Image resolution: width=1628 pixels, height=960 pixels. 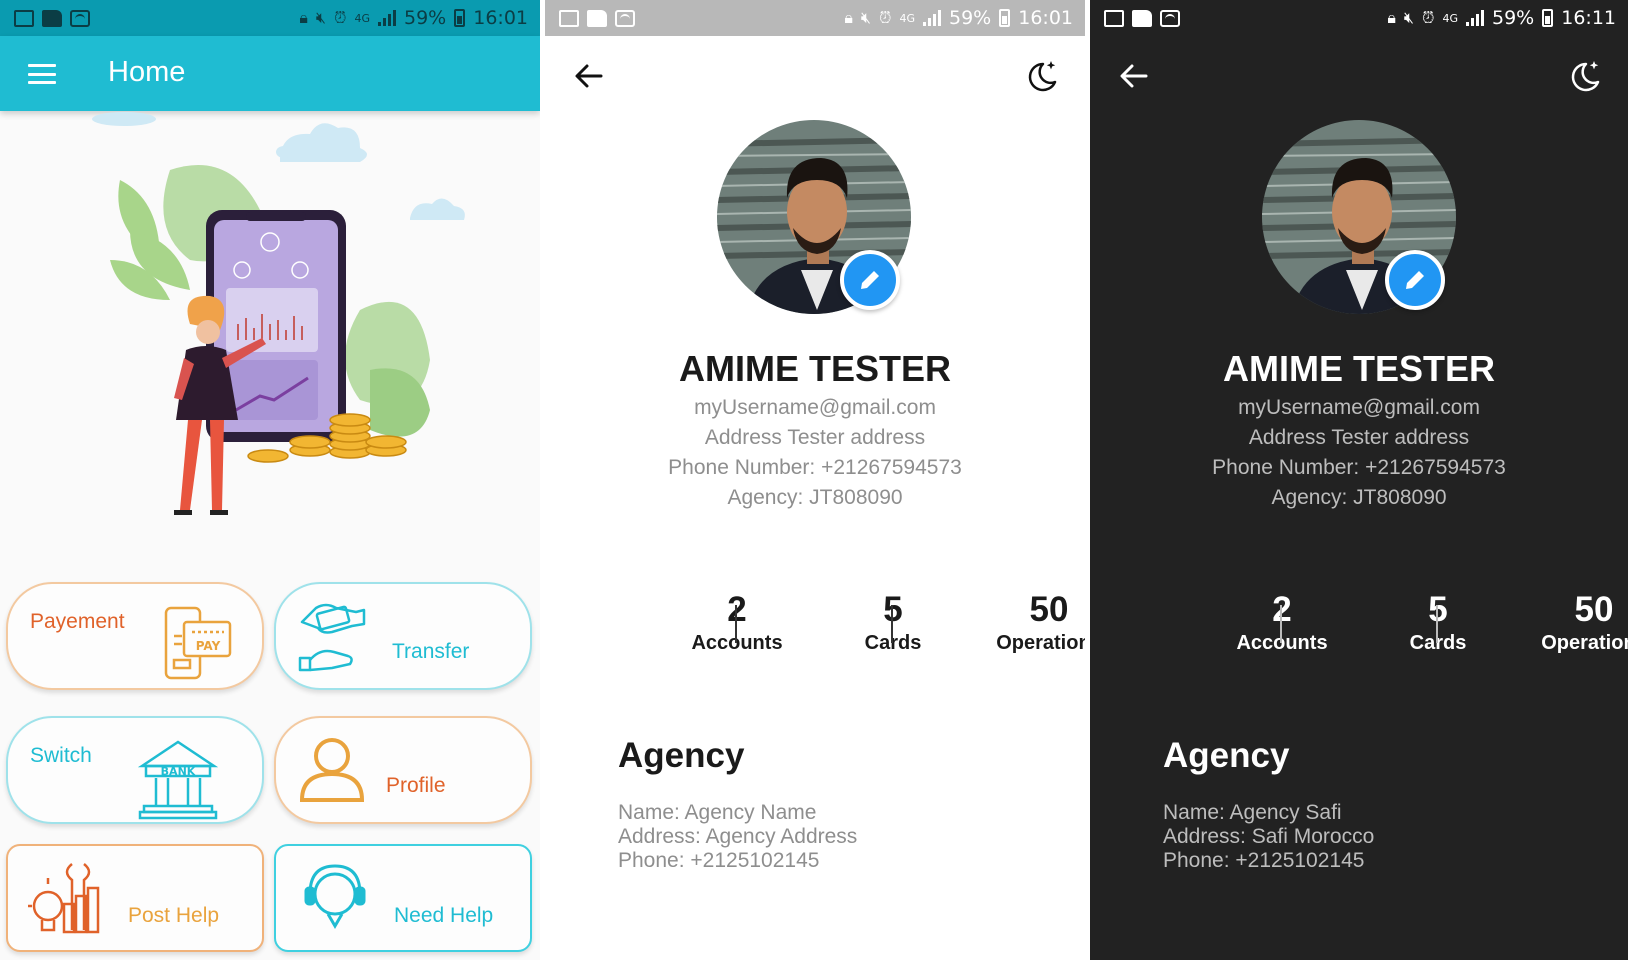 What do you see at coordinates (332, 770) in the screenshot?
I see `user-icon` at bounding box center [332, 770].